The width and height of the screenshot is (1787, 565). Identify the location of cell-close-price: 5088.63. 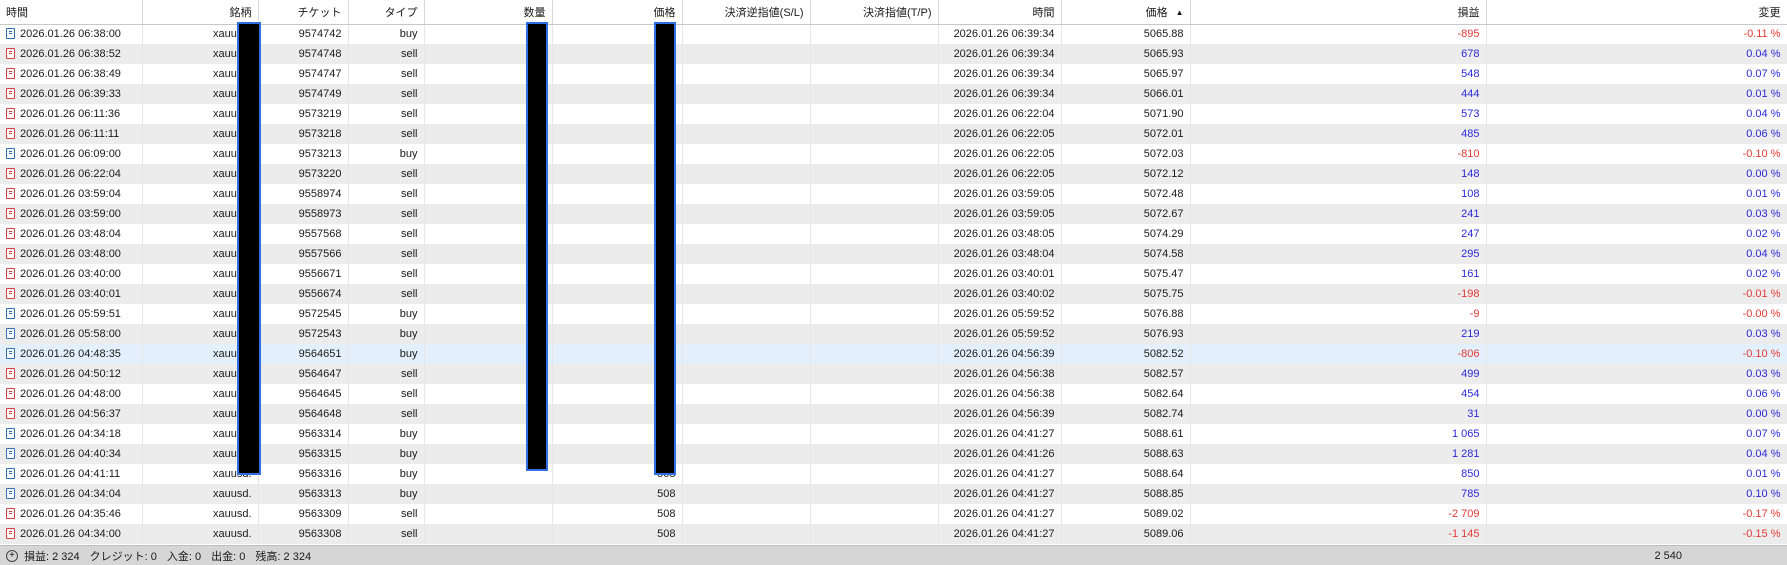
(1126, 454).